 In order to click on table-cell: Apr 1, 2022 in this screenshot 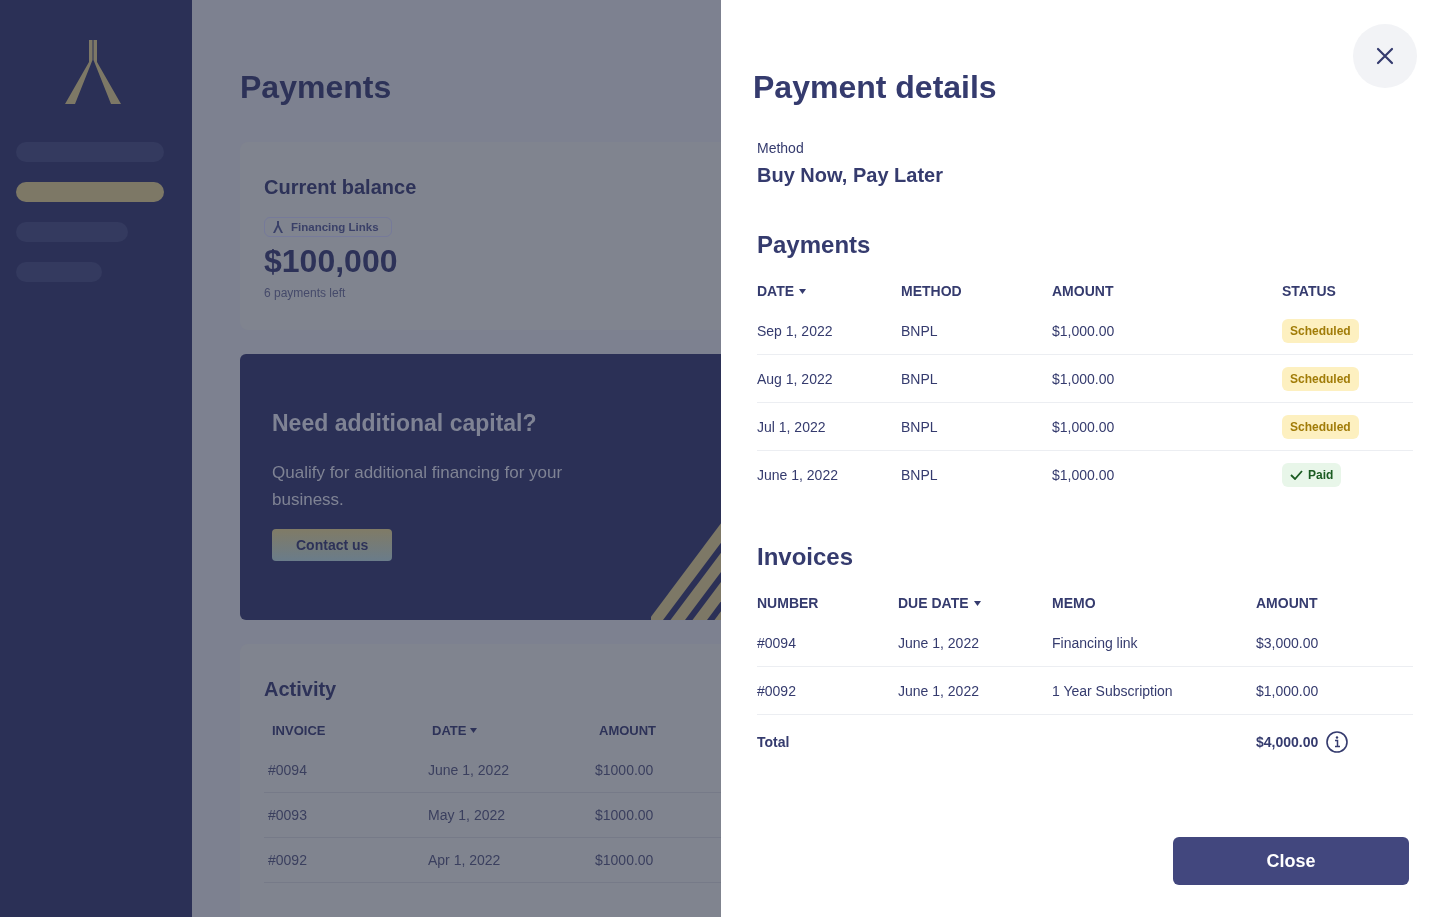, I will do `click(507, 860)`.